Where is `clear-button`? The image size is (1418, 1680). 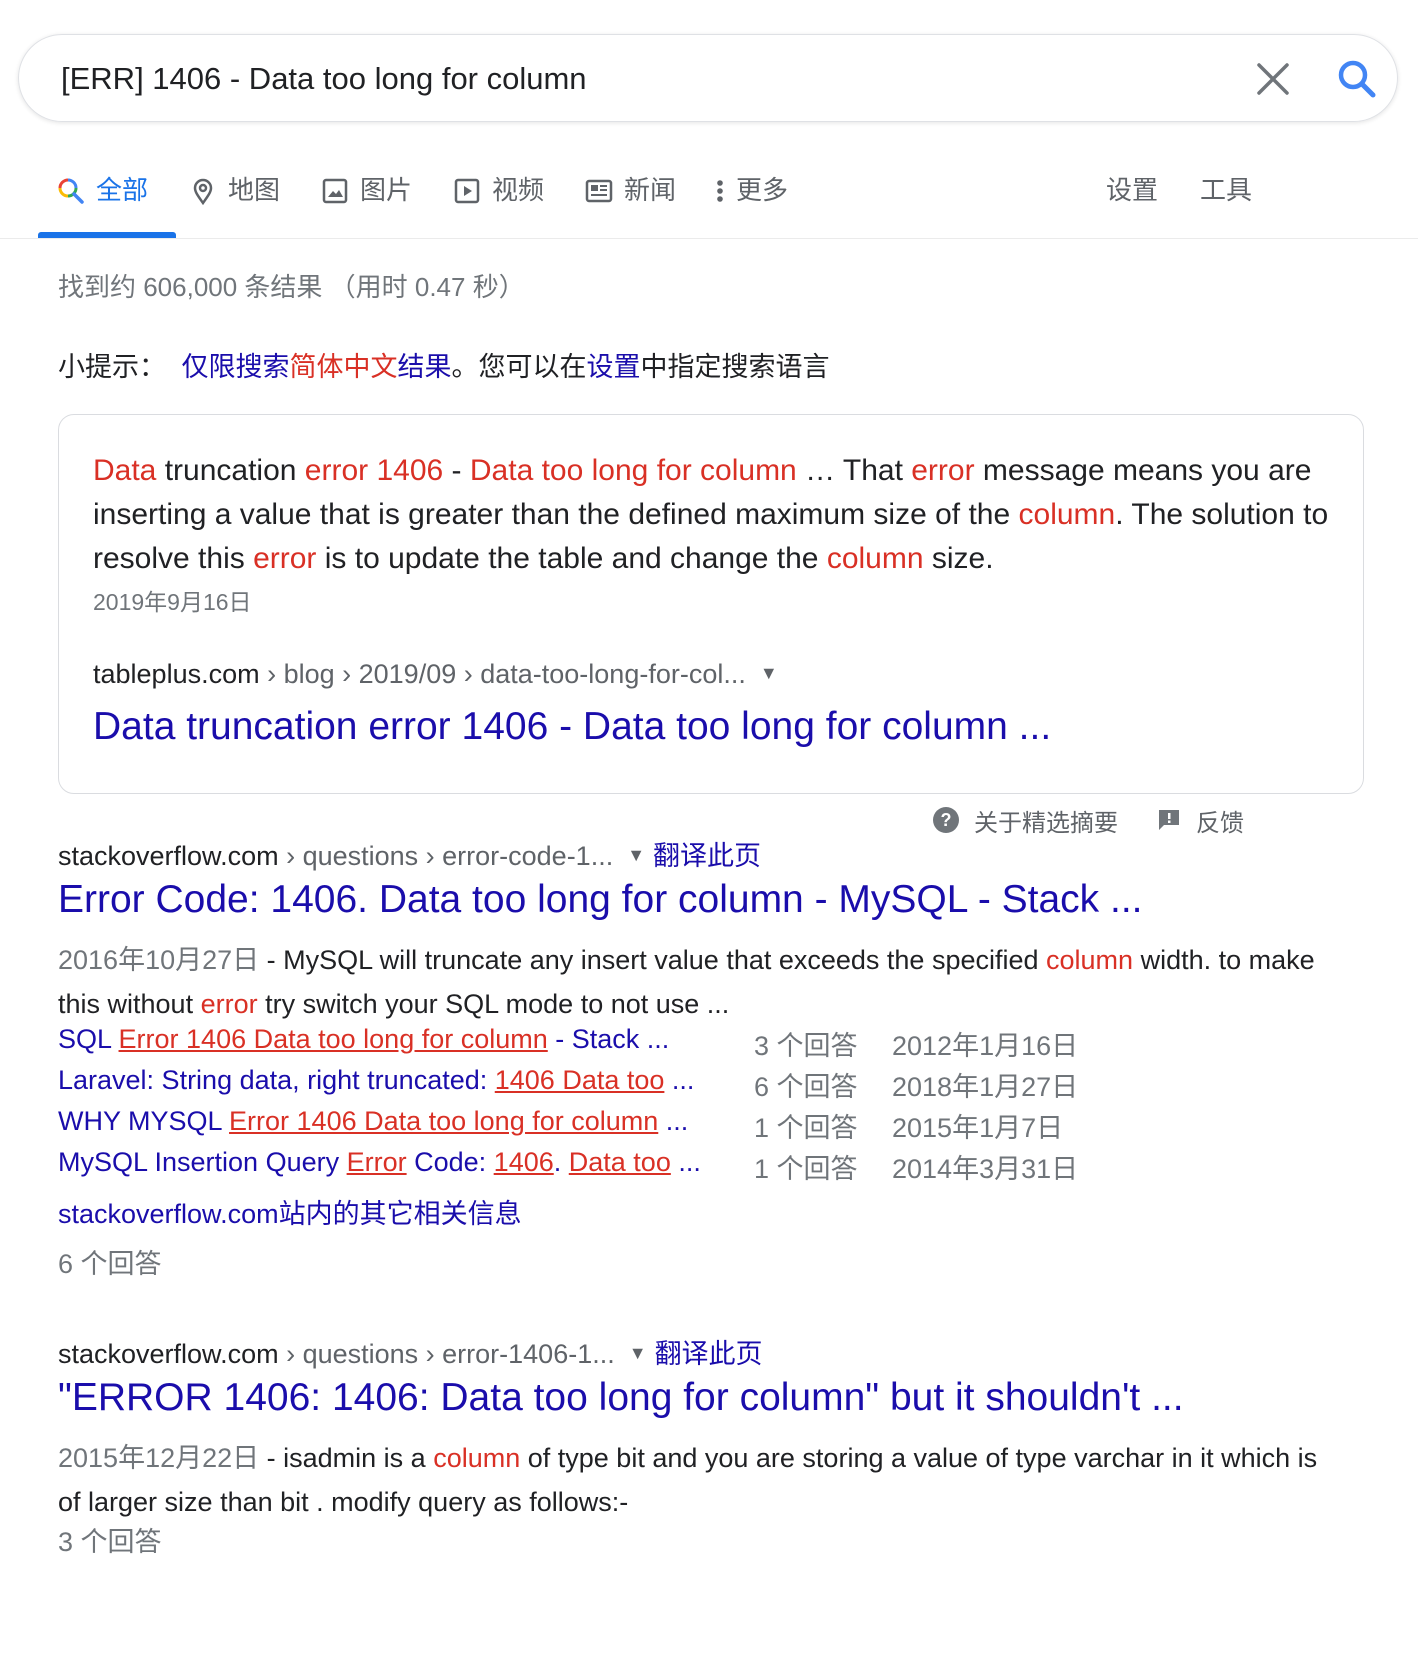 clear-button is located at coordinates (1273, 79).